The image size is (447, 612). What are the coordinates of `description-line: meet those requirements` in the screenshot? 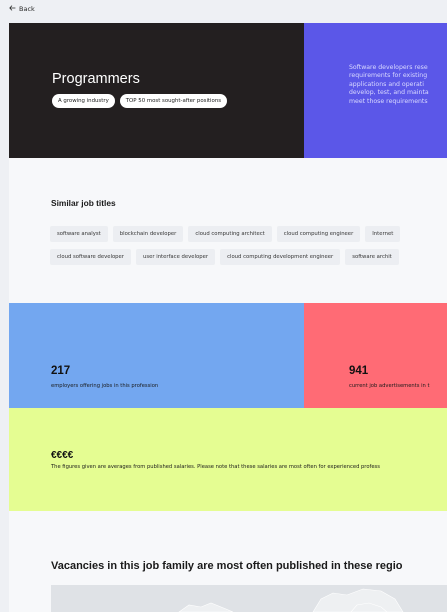 It's located at (388, 101).